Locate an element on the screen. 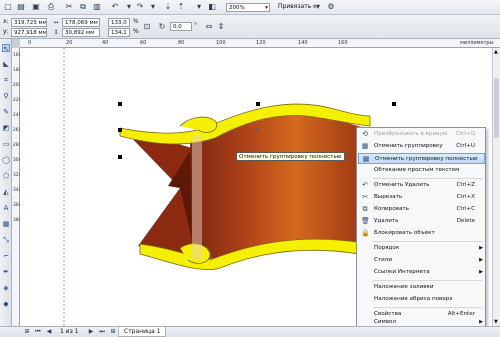  vertical-scrollbar: ▲ ▼ is located at coordinates (496, 187).